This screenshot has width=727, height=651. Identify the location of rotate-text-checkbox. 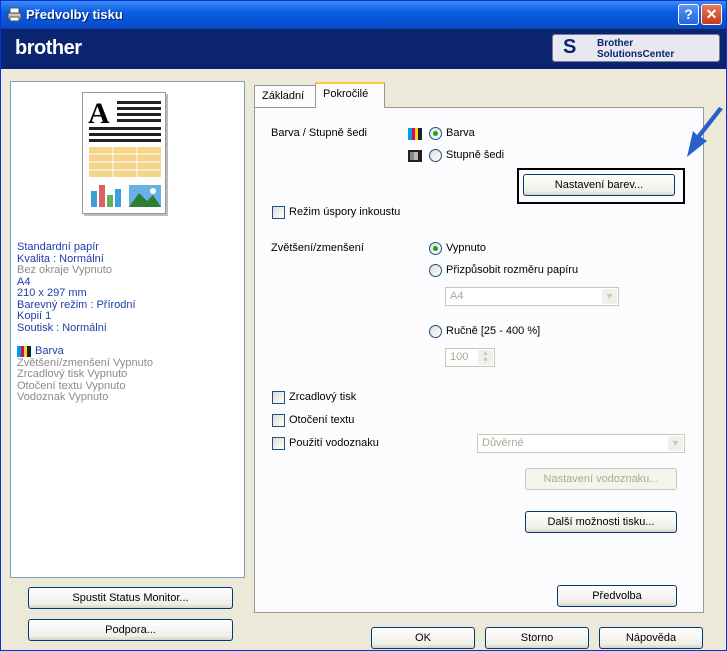
(278, 420).